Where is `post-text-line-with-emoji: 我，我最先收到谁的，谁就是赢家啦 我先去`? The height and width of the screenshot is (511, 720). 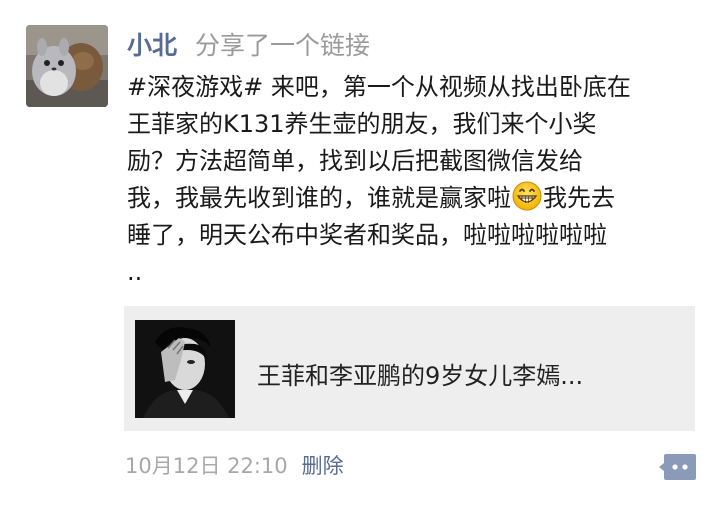 post-text-line-with-emoji: 我，我最先收到谁的，谁就是赢家啦 我先去 is located at coordinates (414, 198).